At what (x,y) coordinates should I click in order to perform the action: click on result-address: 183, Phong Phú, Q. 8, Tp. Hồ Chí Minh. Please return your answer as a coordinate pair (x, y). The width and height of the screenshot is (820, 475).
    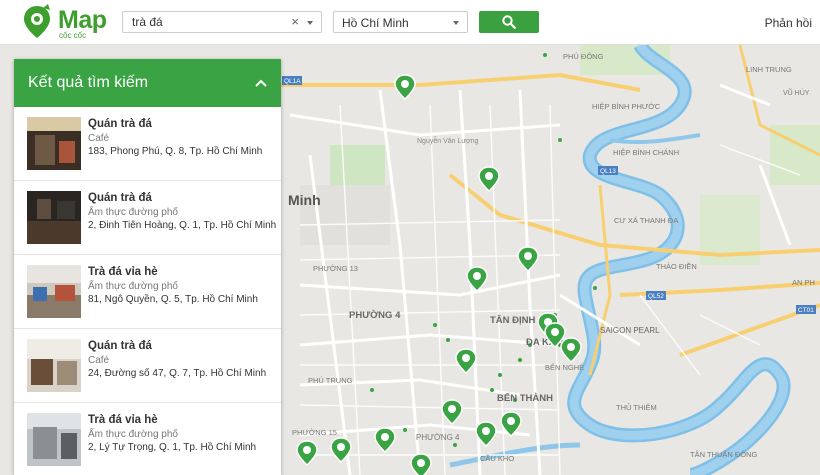
    Looking at the image, I should click on (175, 151).